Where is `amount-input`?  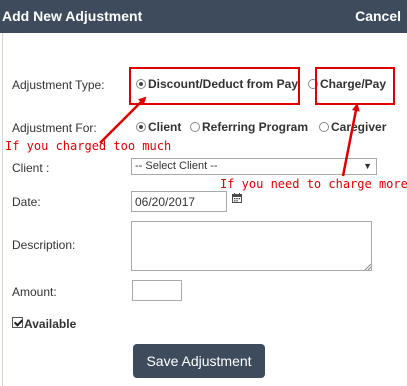
amount-input is located at coordinates (157, 290).